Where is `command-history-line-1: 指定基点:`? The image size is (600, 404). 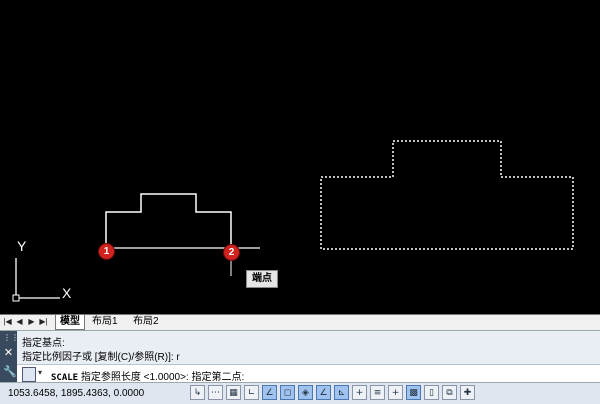
command-history-line-1: 指定基点: is located at coordinates (43, 343).